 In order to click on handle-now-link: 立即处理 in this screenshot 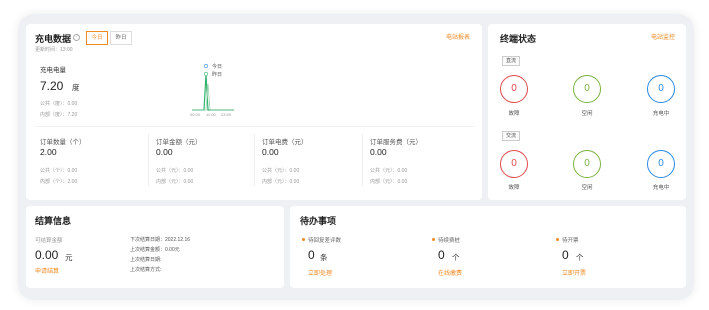, I will do `click(320, 272)`.